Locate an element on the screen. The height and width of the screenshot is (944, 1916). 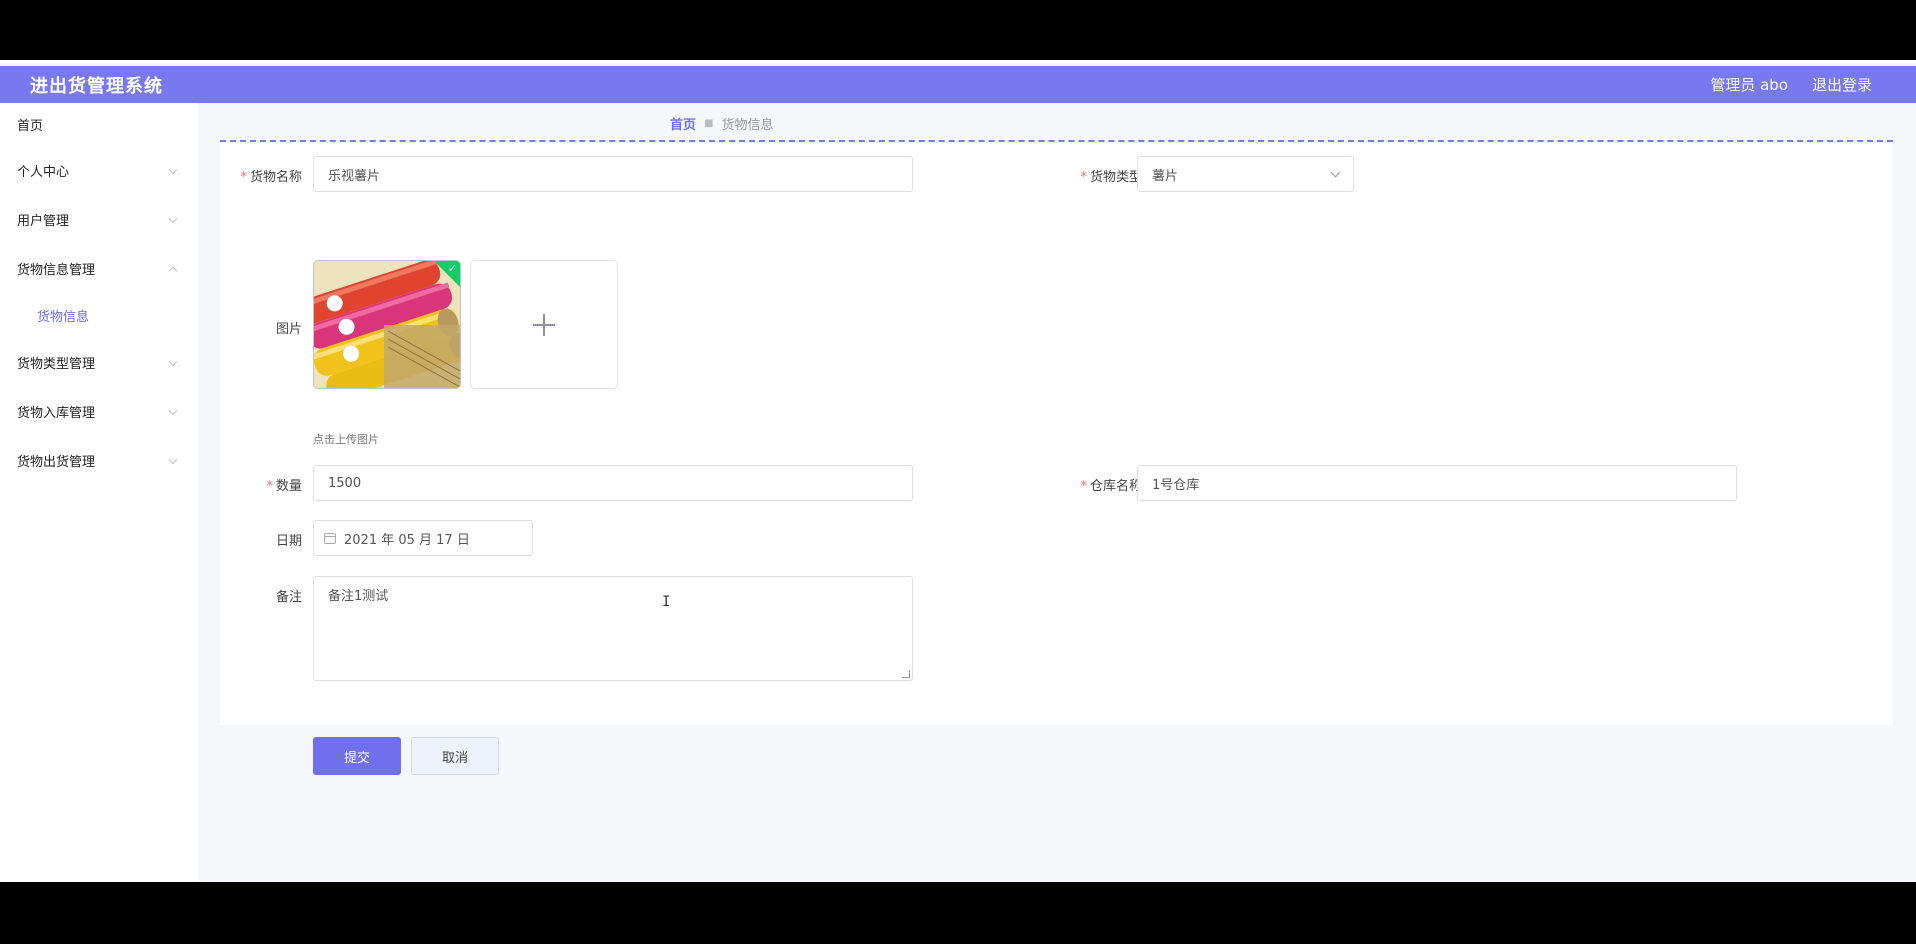
date-picker-input: 2021 年 05 月 17 日 is located at coordinates (423, 538).